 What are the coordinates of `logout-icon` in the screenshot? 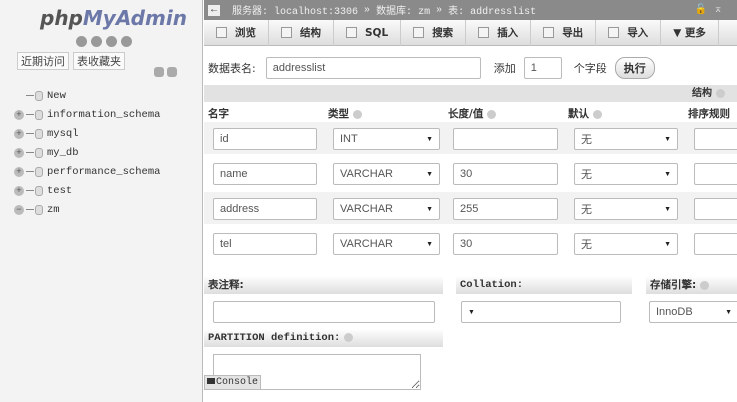 It's located at (96, 41).